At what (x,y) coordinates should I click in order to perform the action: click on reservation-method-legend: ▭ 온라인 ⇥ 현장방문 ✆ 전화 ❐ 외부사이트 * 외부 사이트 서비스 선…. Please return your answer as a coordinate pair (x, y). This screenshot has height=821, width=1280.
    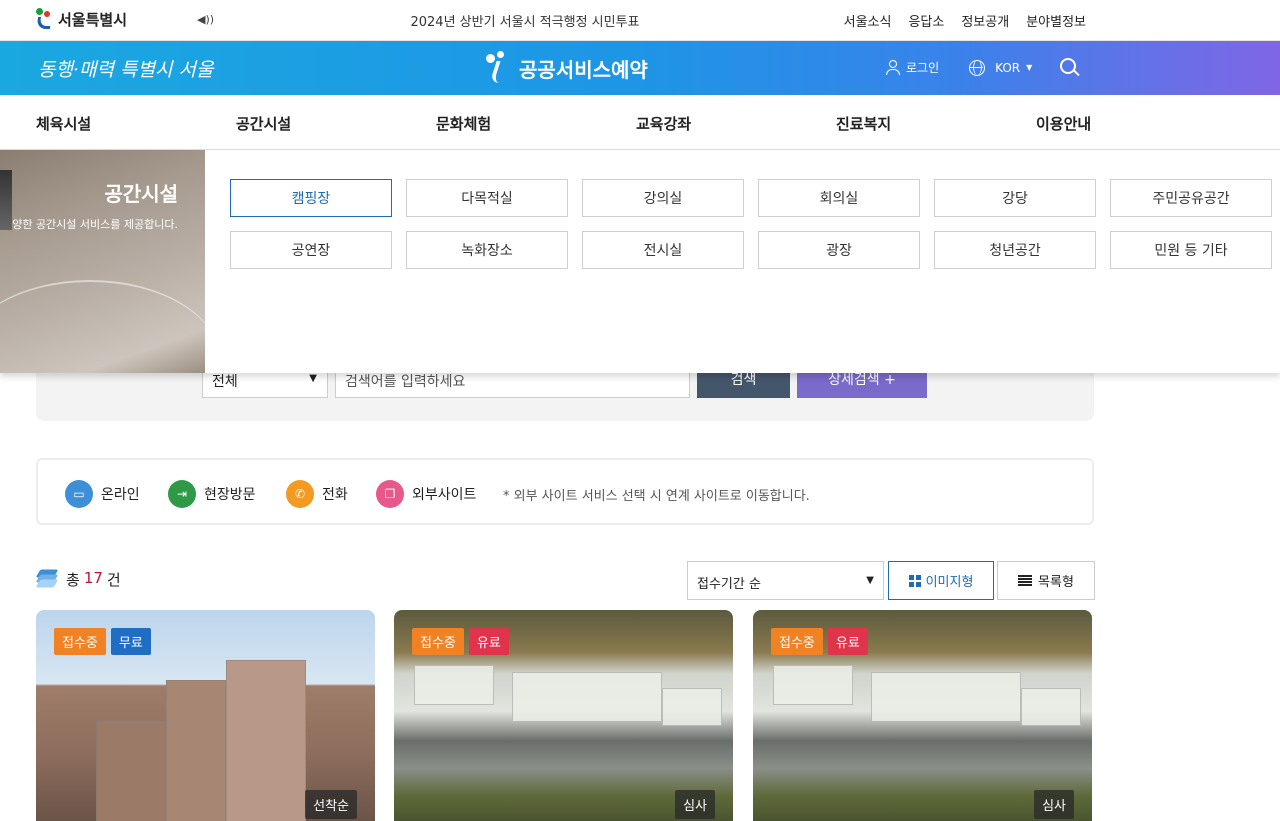
    Looking at the image, I should click on (565, 491).